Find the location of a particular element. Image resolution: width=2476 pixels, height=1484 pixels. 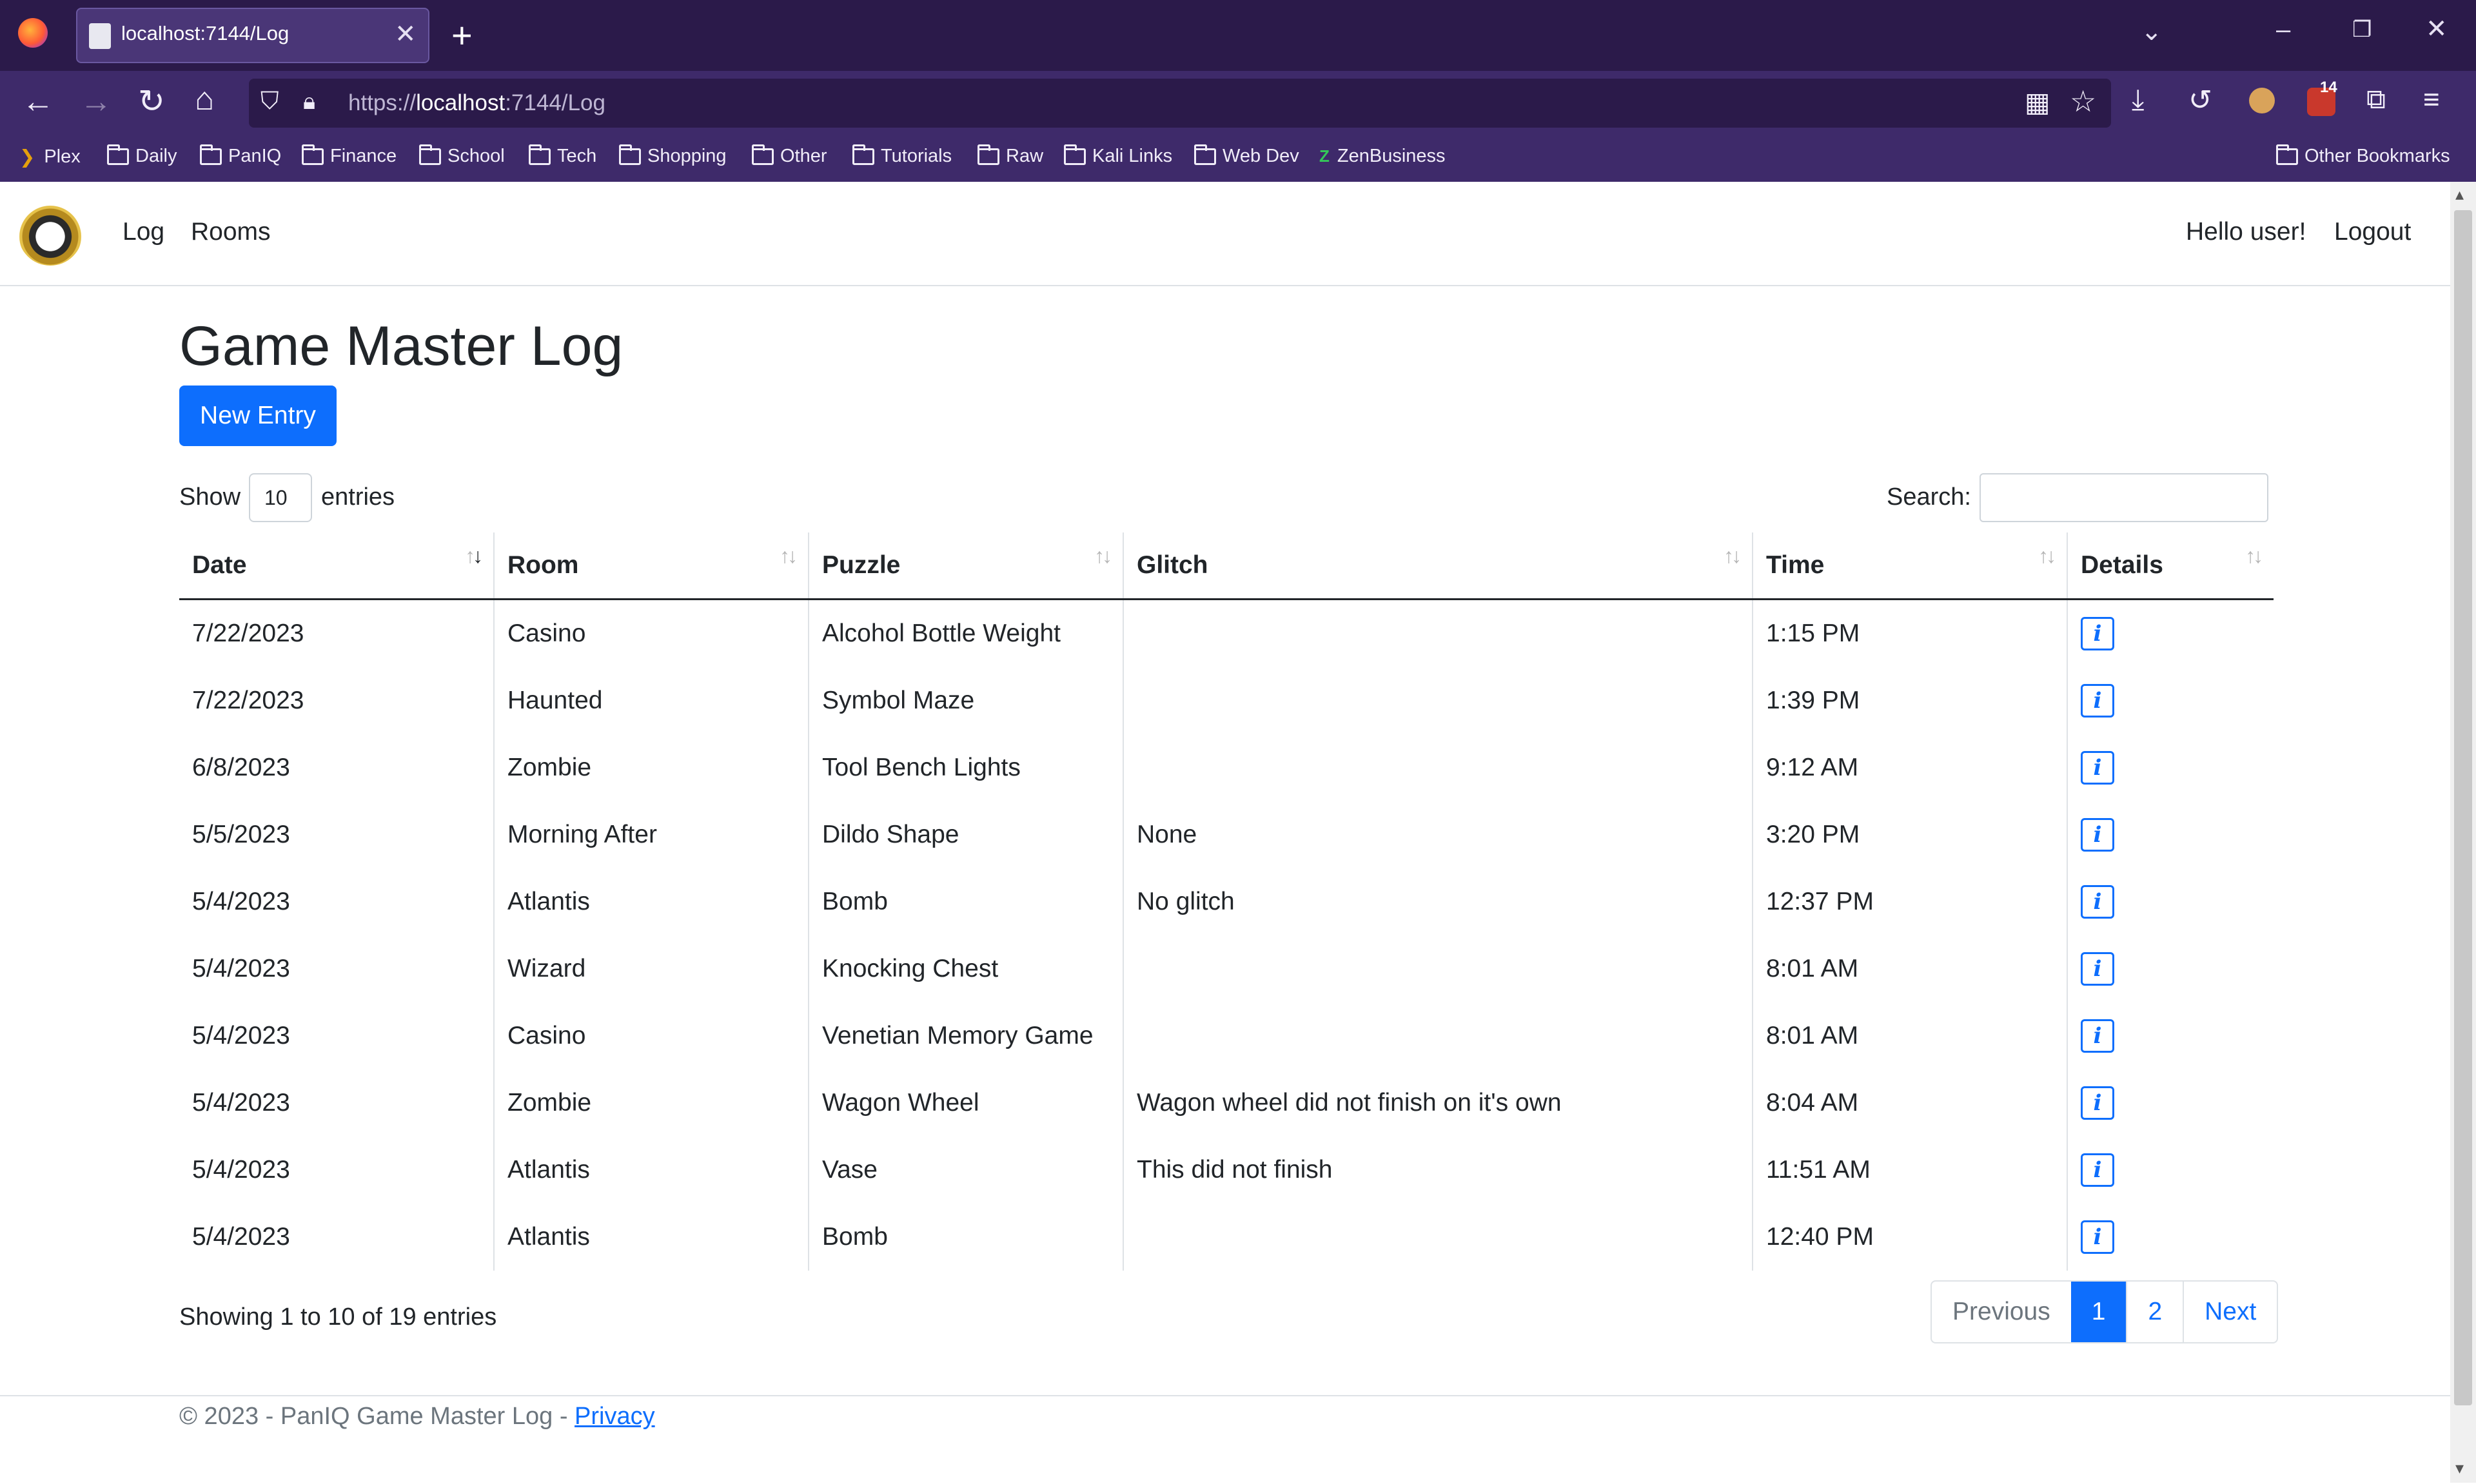

bookmark-other: Other is located at coordinates (789, 155).